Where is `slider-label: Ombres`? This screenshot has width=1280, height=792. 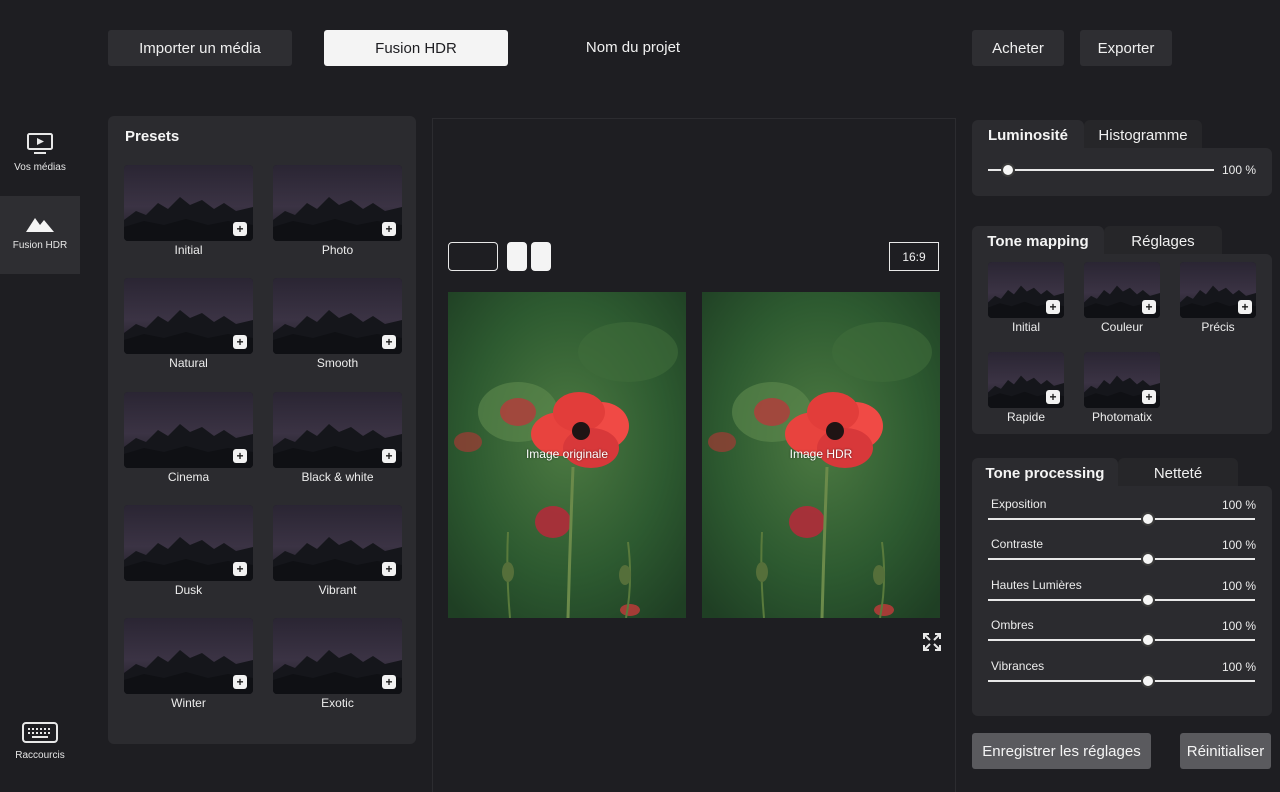
slider-label: Ombres is located at coordinates (1012, 625).